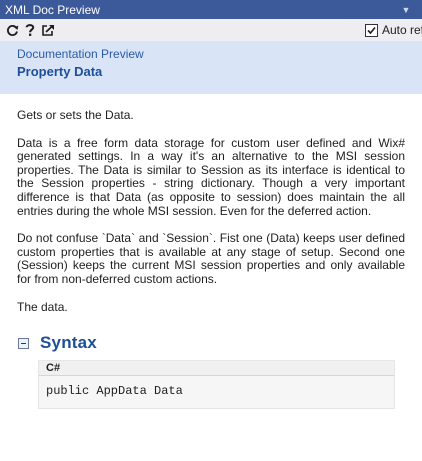  What do you see at coordinates (216, 369) in the screenshot?
I see `code-language-tab: C#` at bounding box center [216, 369].